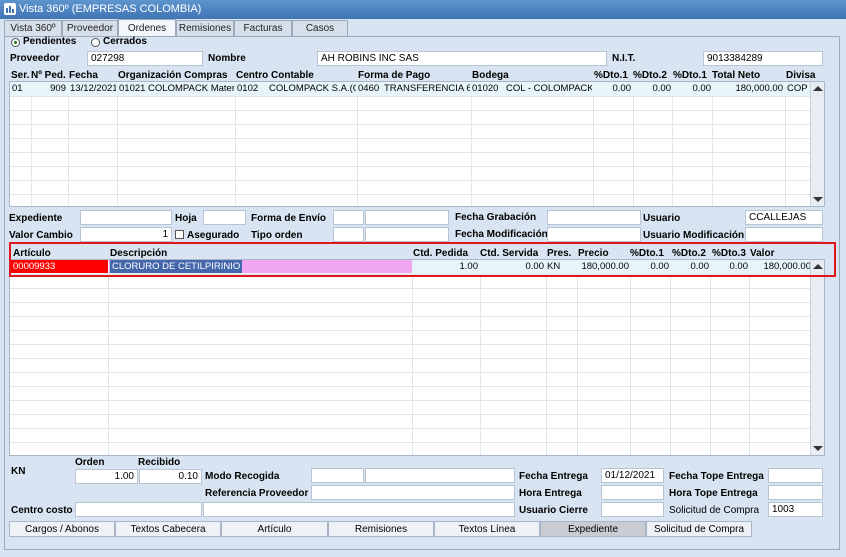 The image size is (846, 557). I want to click on tab-remisiones: Remisiones, so click(205, 28).